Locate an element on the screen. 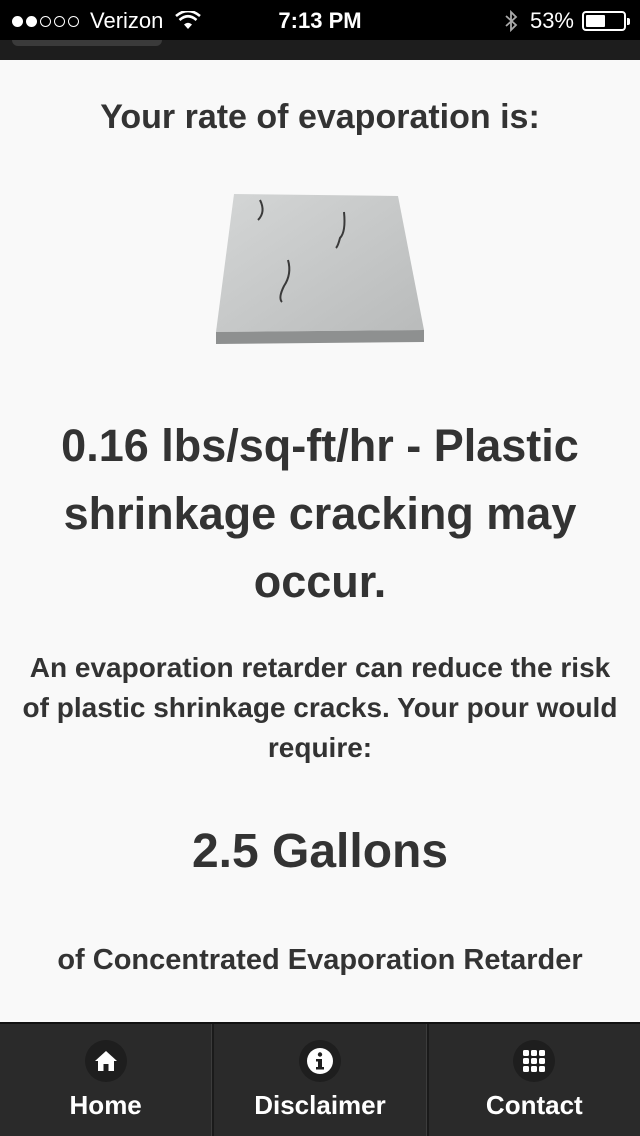  battery-icon is located at coordinates (606, 21).